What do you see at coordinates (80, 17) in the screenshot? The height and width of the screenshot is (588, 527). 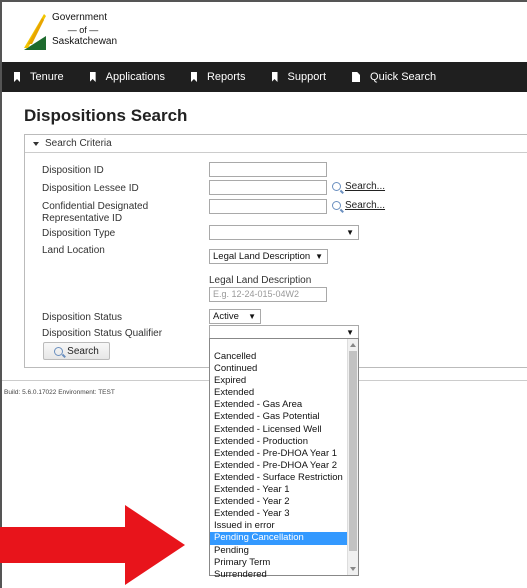 I see `logo-line1: Government` at bounding box center [80, 17].